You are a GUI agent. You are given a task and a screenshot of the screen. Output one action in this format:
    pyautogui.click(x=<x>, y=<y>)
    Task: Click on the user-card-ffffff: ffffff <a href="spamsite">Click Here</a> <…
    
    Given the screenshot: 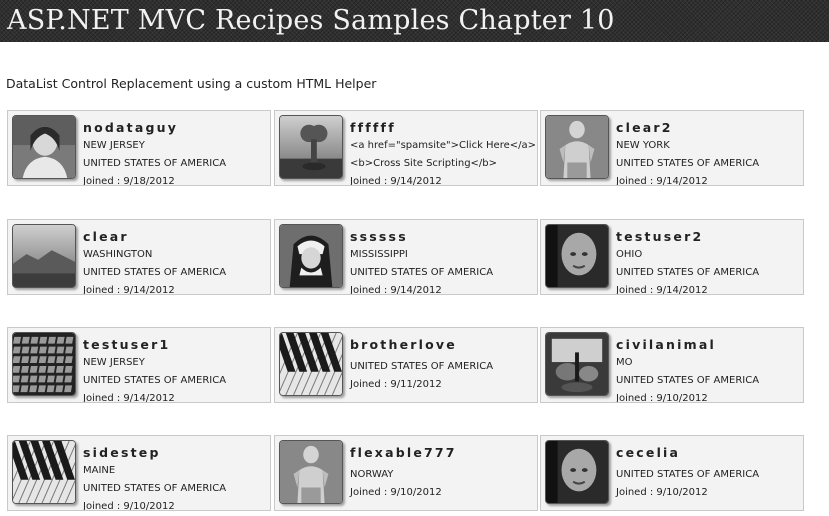 What is the action you would take?
    pyautogui.click(x=406, y=148)
    